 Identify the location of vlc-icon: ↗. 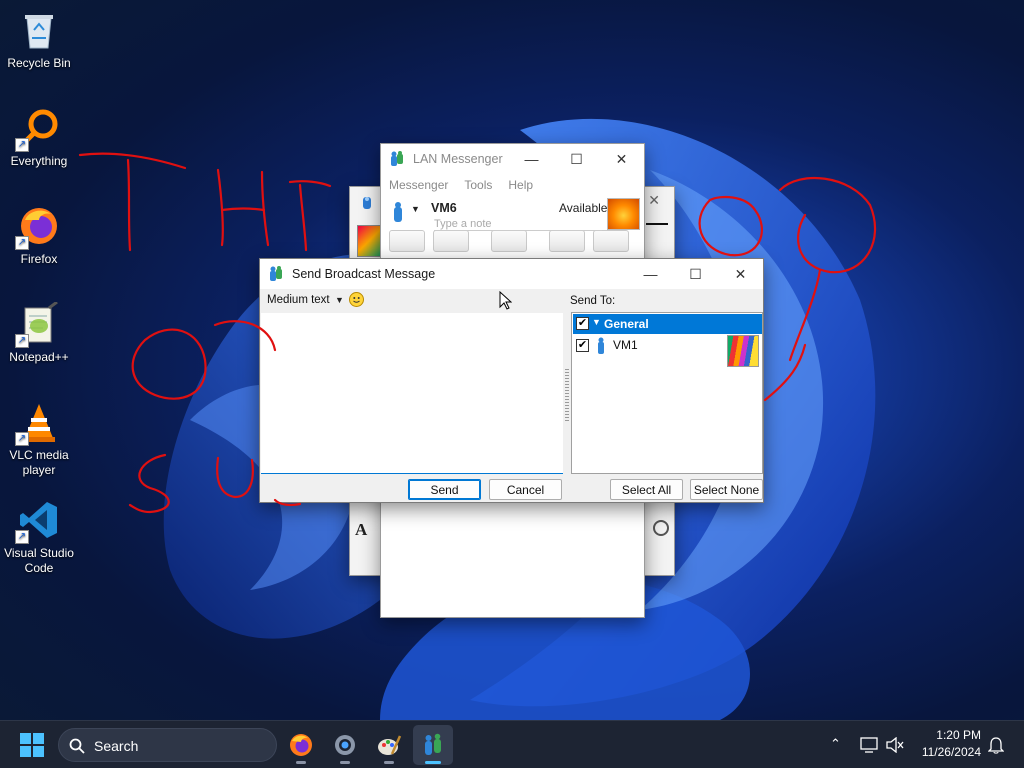
(38, 423).